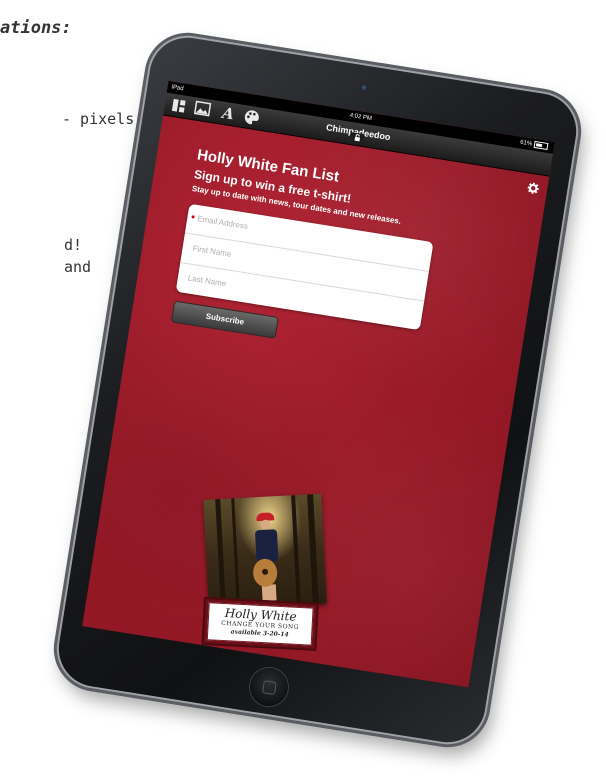 This screenshot has width=606, height=782. What do you see at coordinates (36, 28) in the screenshot?
I see `doc-heading-fragment: ations:` at bounding box center [36, 28].